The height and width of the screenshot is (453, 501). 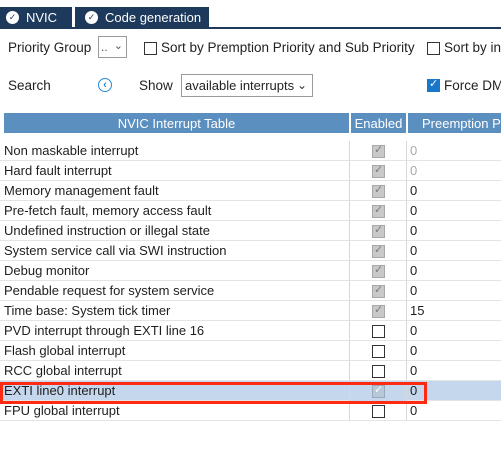 What do you see at coordinates (250, 371) in the screenshot?
I see `table-row: RCC global interrupt 0` at bounding box center [250, 371].